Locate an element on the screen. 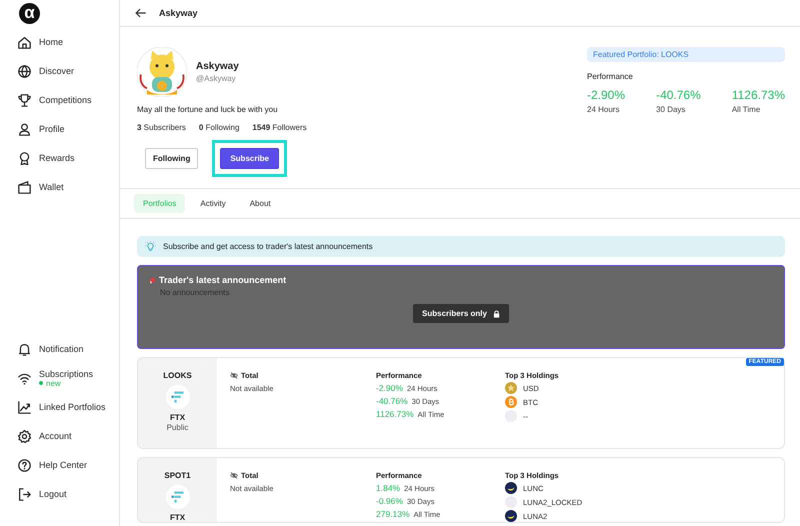  nav-item: Home is located at coordinates (59, 42).